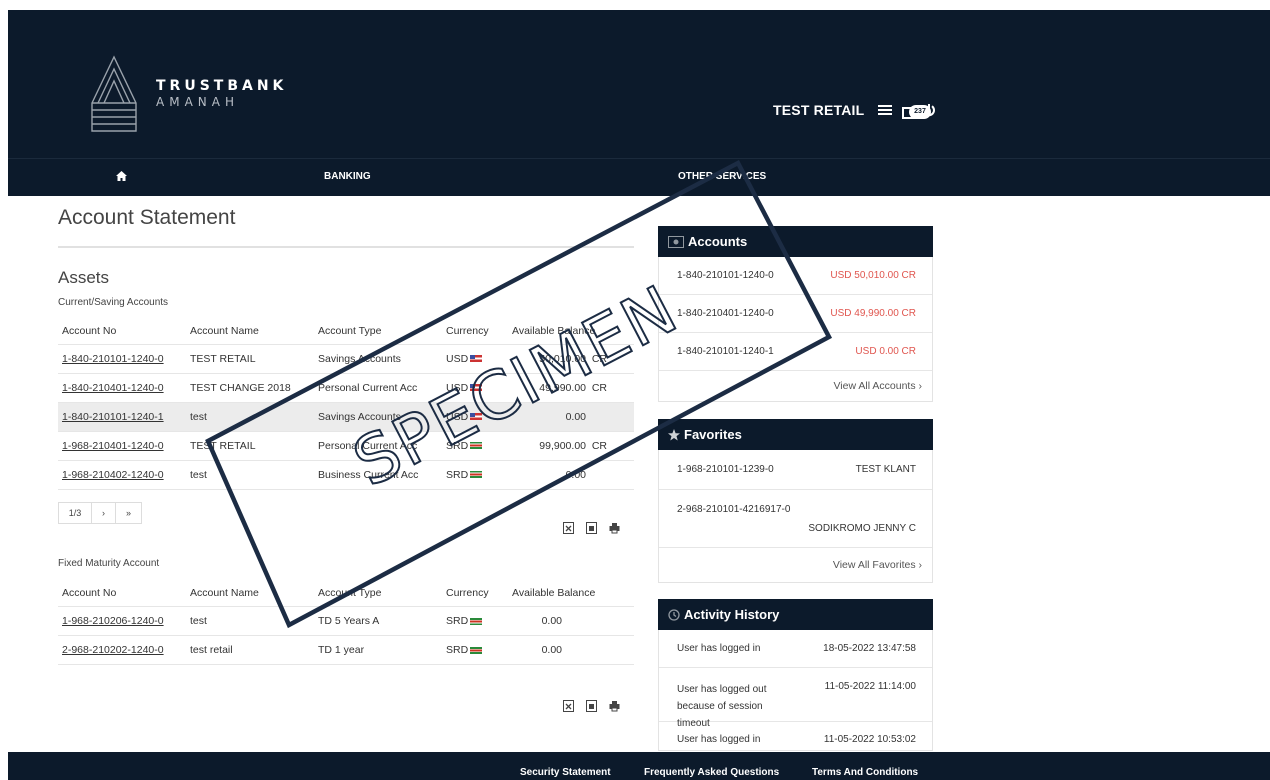 Image resolution: width=1270 pixels, height=780 pixels. I want to click on pagination: 1/3 › », so click(346, 512).